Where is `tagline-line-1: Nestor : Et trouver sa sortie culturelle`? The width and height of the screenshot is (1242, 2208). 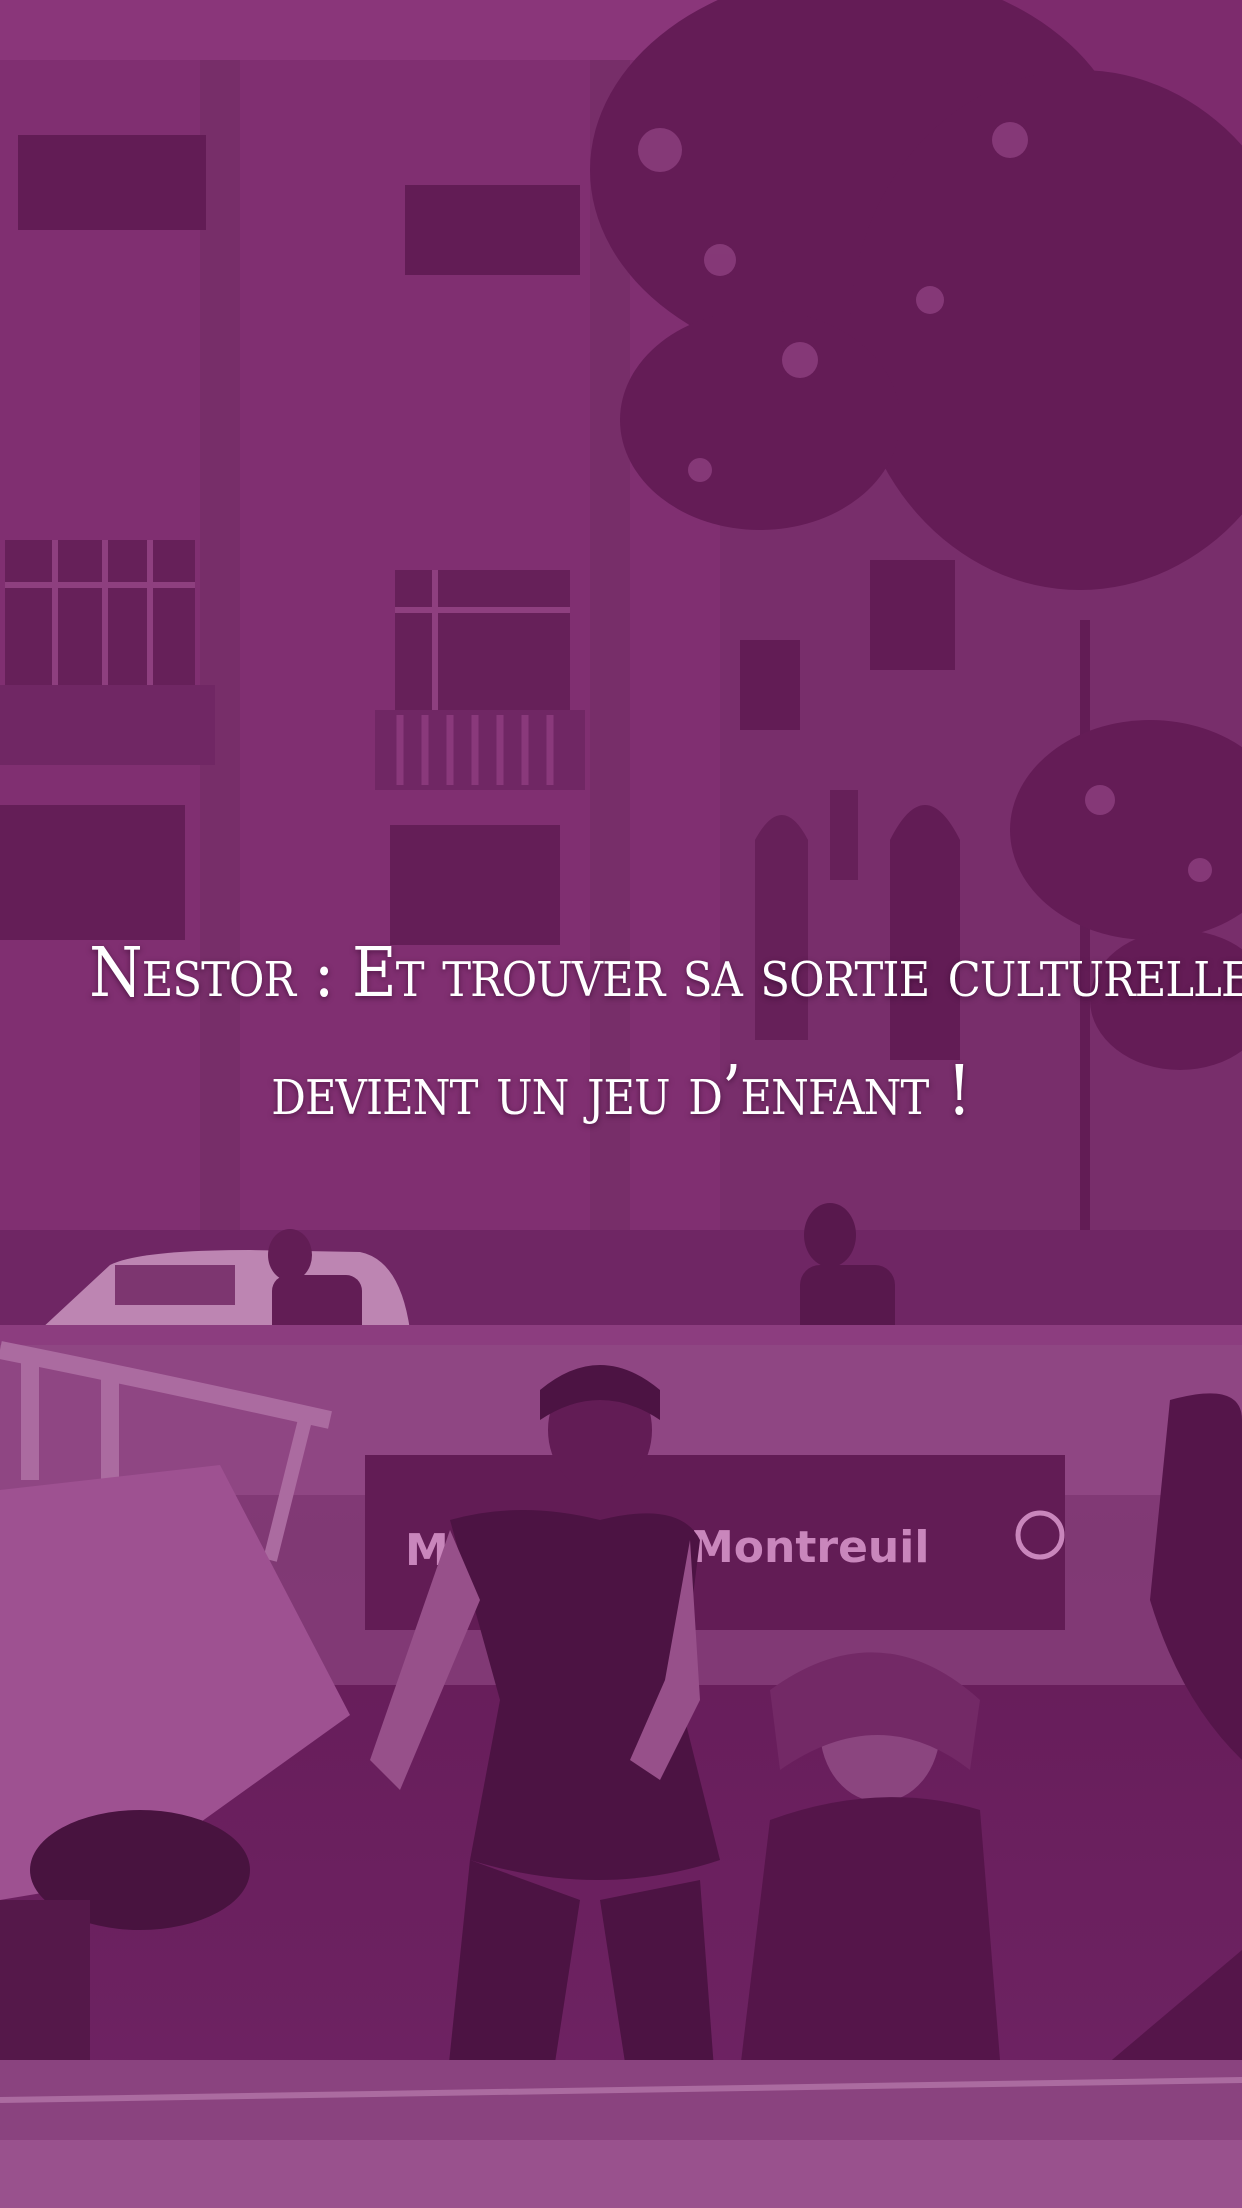 tagline-line-1: Nestor : Et trouver sa sortie culturelle is located at coordinates (665, 973).